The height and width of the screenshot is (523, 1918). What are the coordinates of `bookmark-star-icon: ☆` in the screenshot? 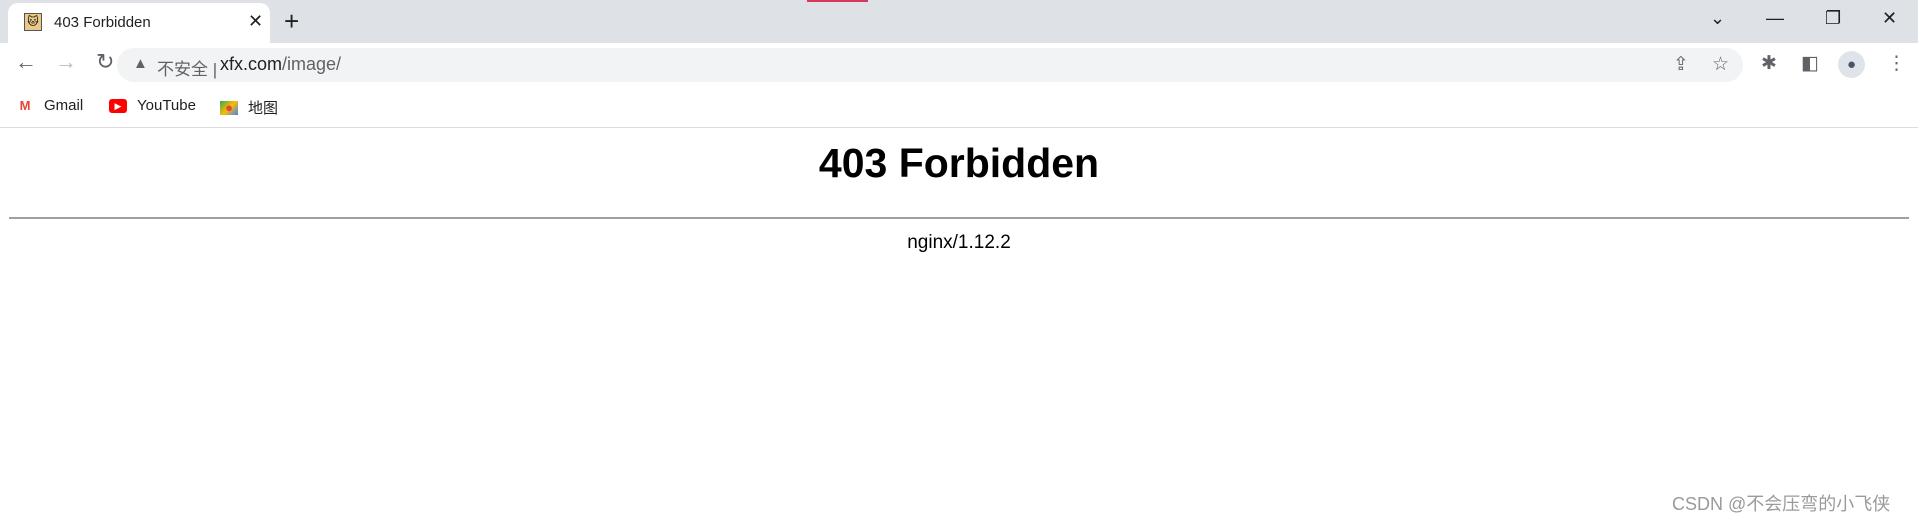 It's located at (1720, 64).